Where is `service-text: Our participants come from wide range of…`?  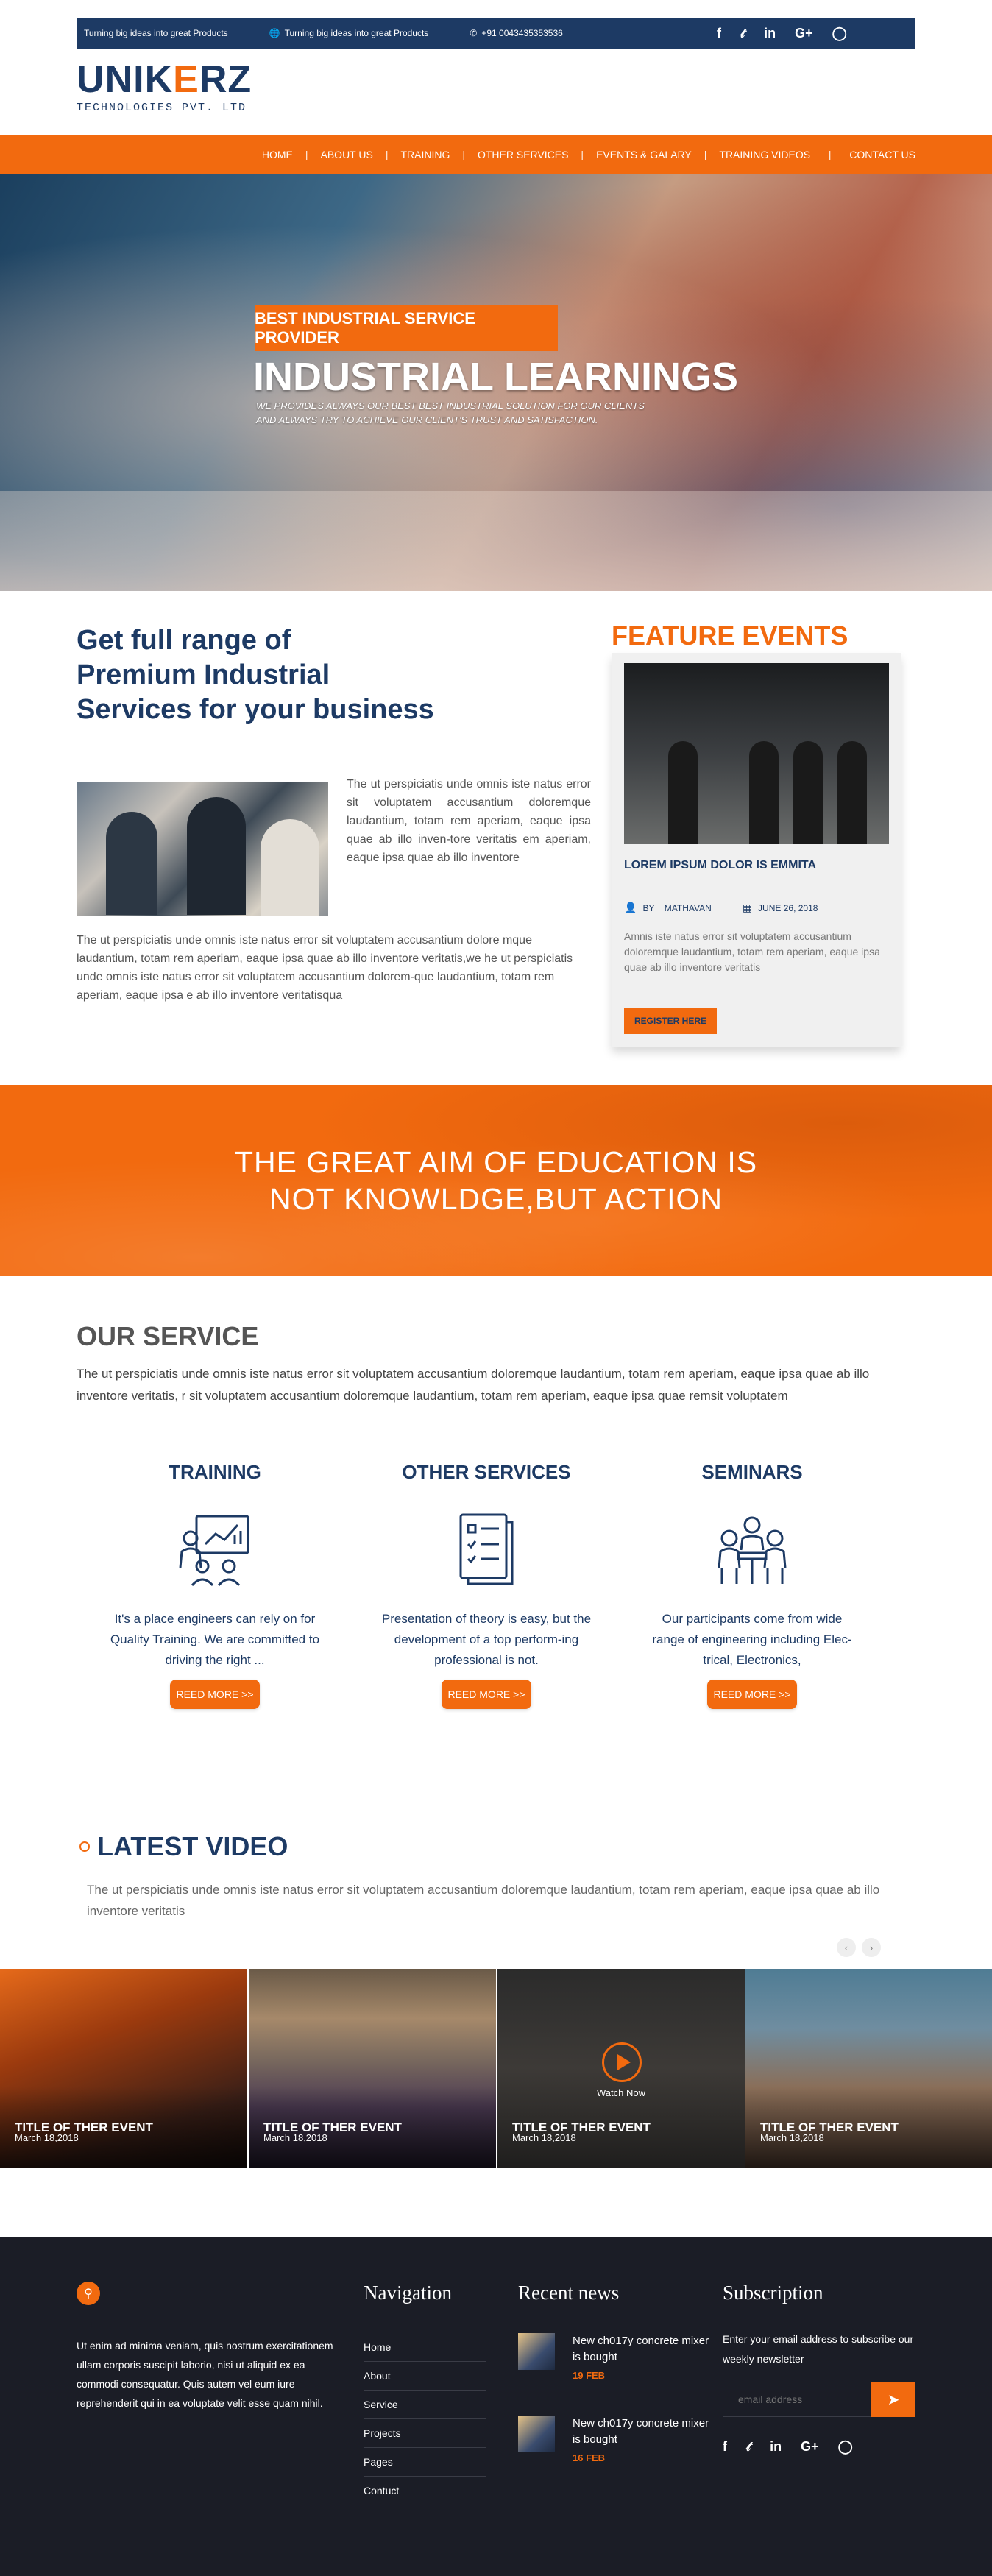 service-text: Our participants come from wide range of… is located at coordinates (752, 1639).